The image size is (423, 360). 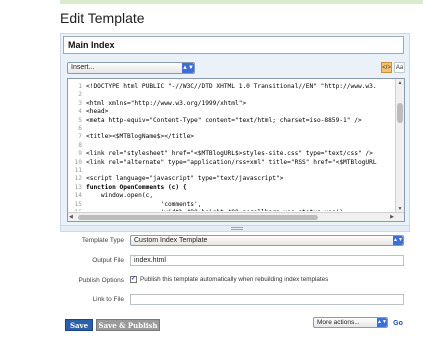 I want to click on code-line: 2, so click(x=231, y=95).